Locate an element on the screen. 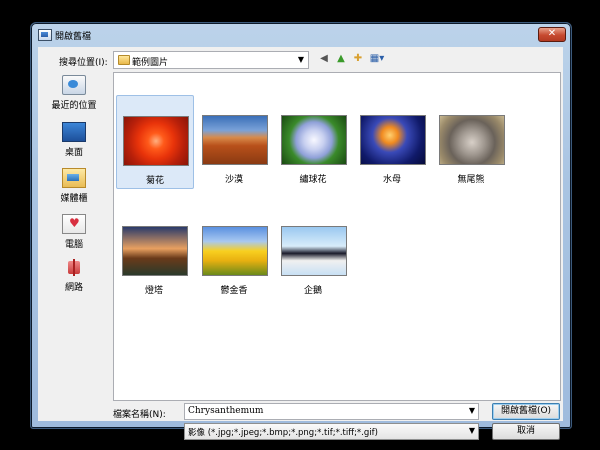 Image resolution: width=600 pixels, height=450 pixels. place-network: 網路 is located at coordinates (74, 276).